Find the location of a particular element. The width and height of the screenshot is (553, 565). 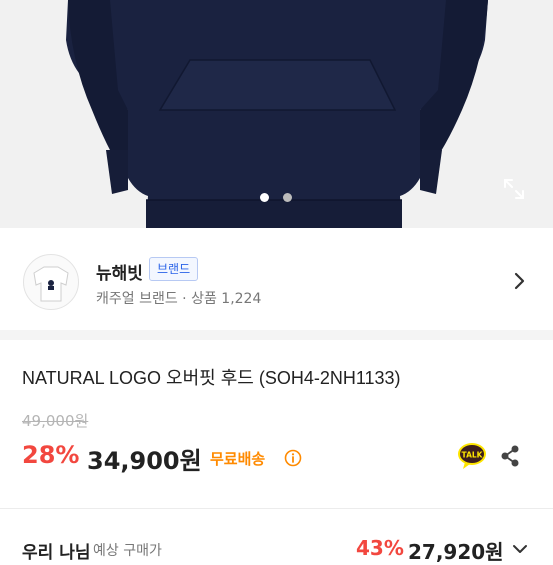

discount-rate: 28% is located at coordinates (51, 455).